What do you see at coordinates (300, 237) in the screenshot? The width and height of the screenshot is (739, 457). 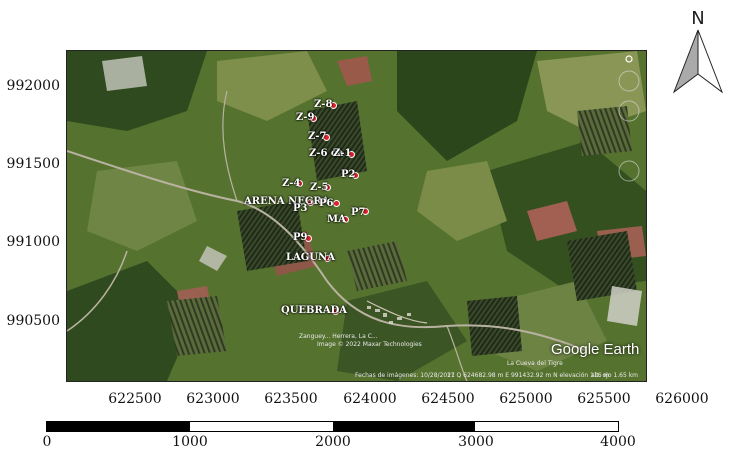 I see `map-point-label: P9` at bounding box center [300, 237].